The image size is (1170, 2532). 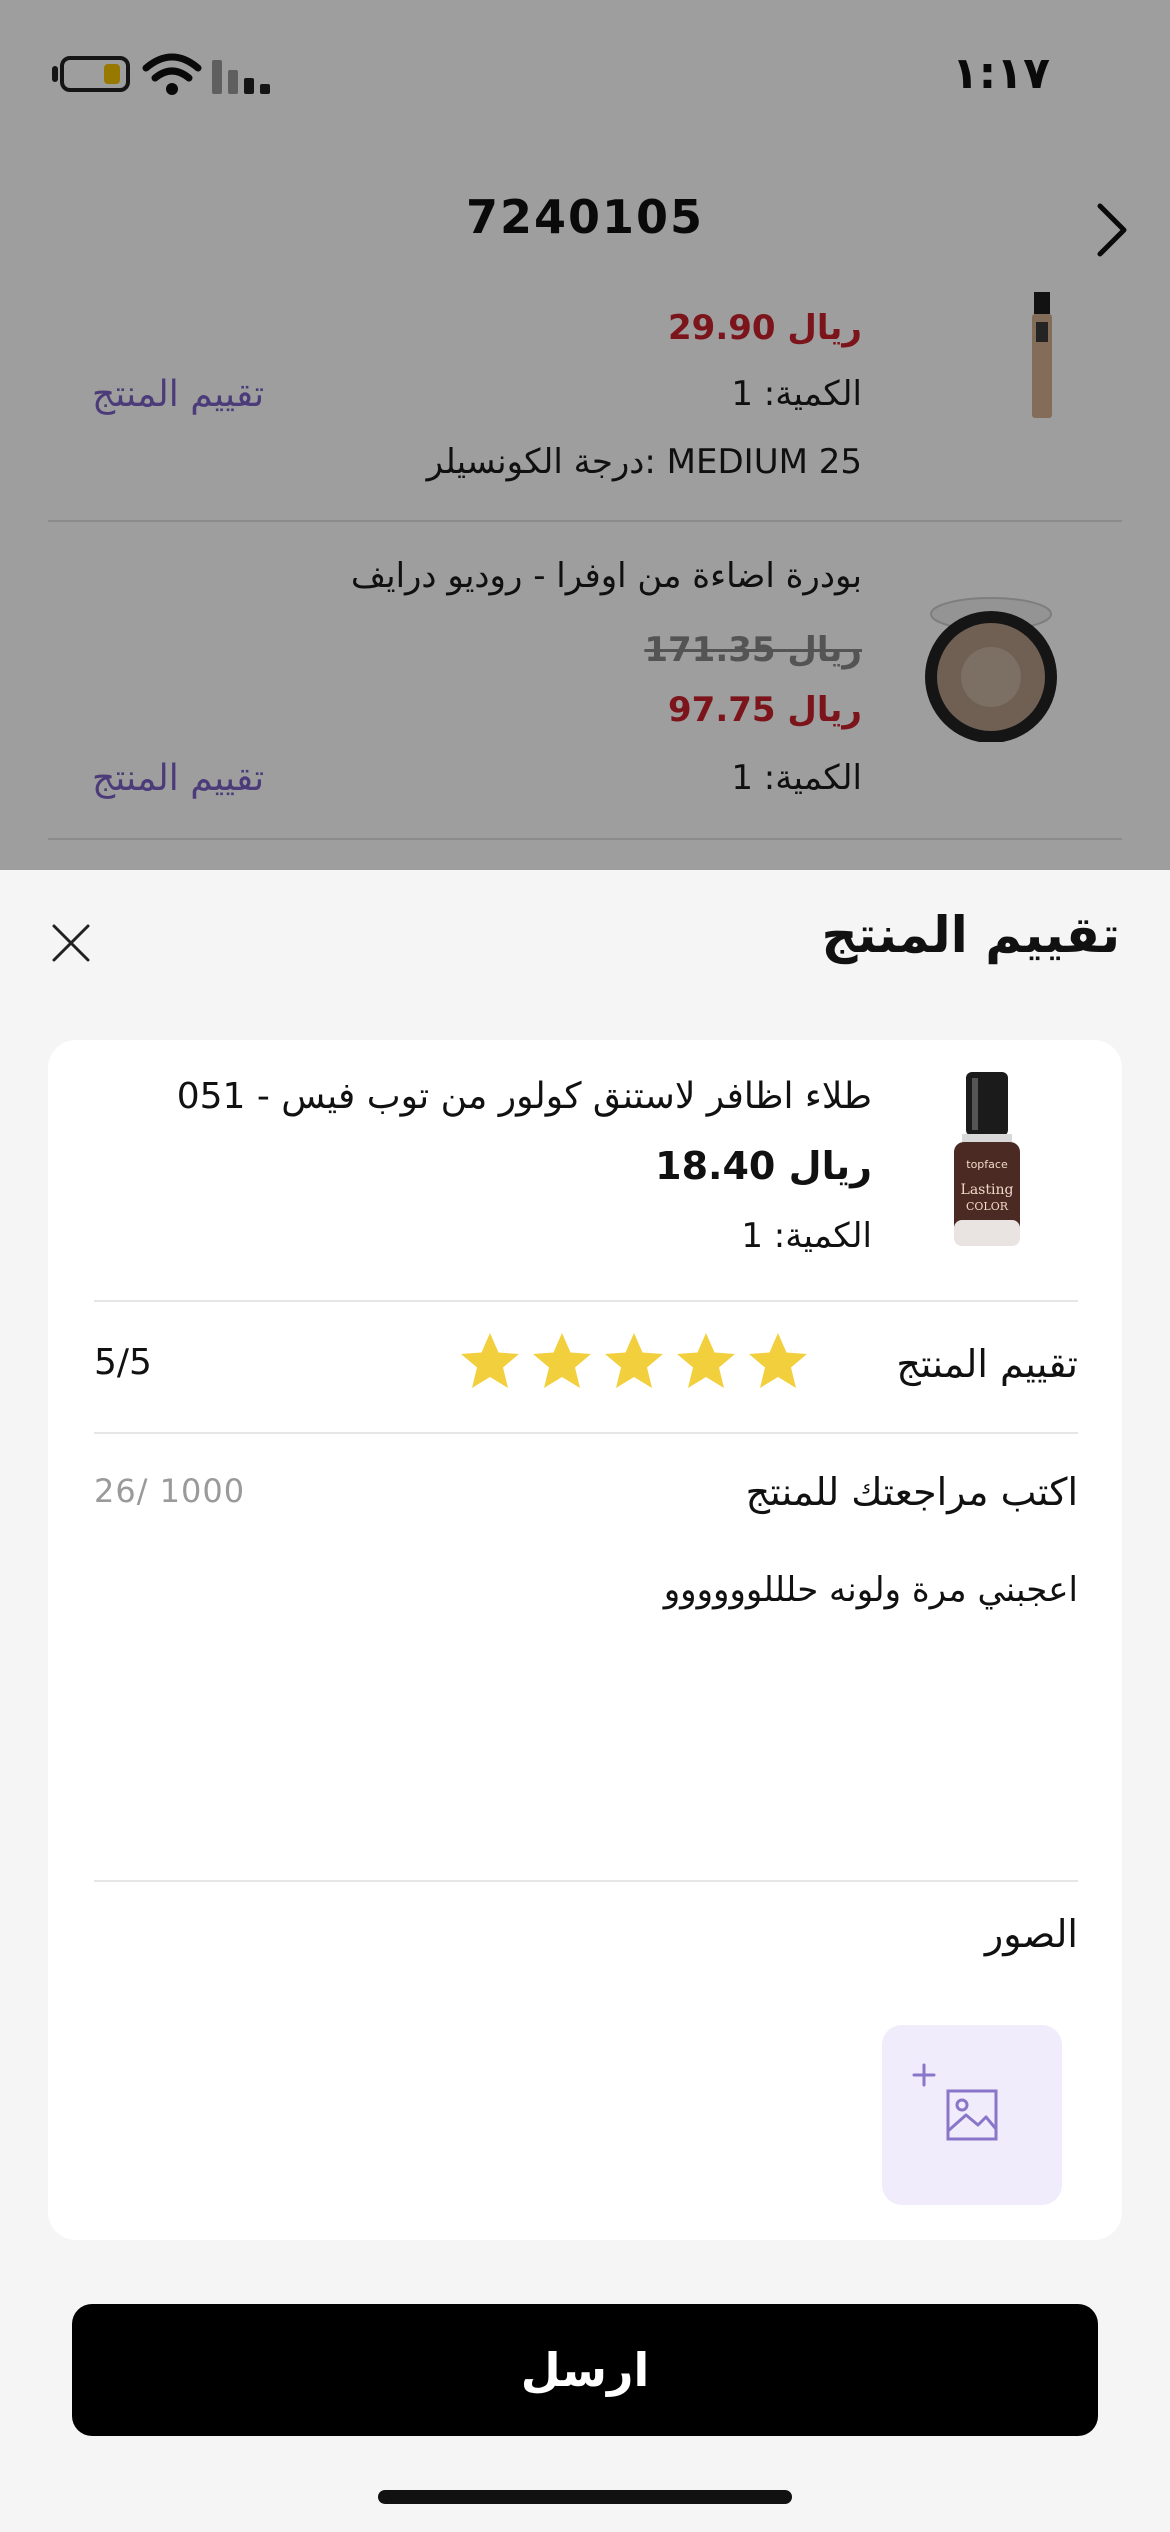 What do you see at coordinates (585, 2497) in the screenshot?
I see `home-indicator` at bounding box center [585, 2497].